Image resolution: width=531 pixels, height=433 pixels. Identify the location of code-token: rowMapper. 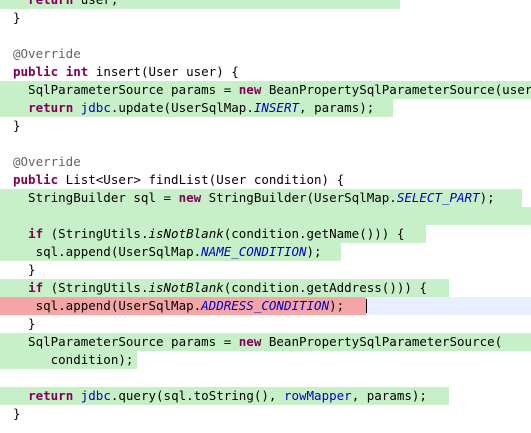
(317, 395).